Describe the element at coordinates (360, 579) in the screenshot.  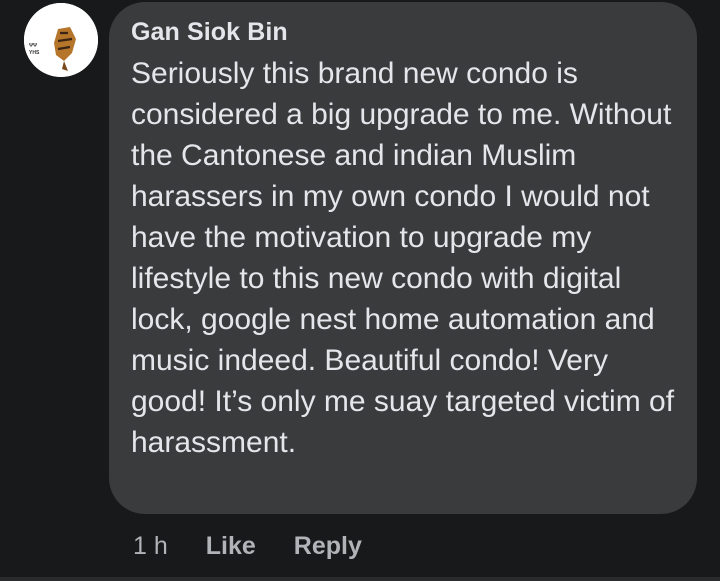
I see `divider` at that location.